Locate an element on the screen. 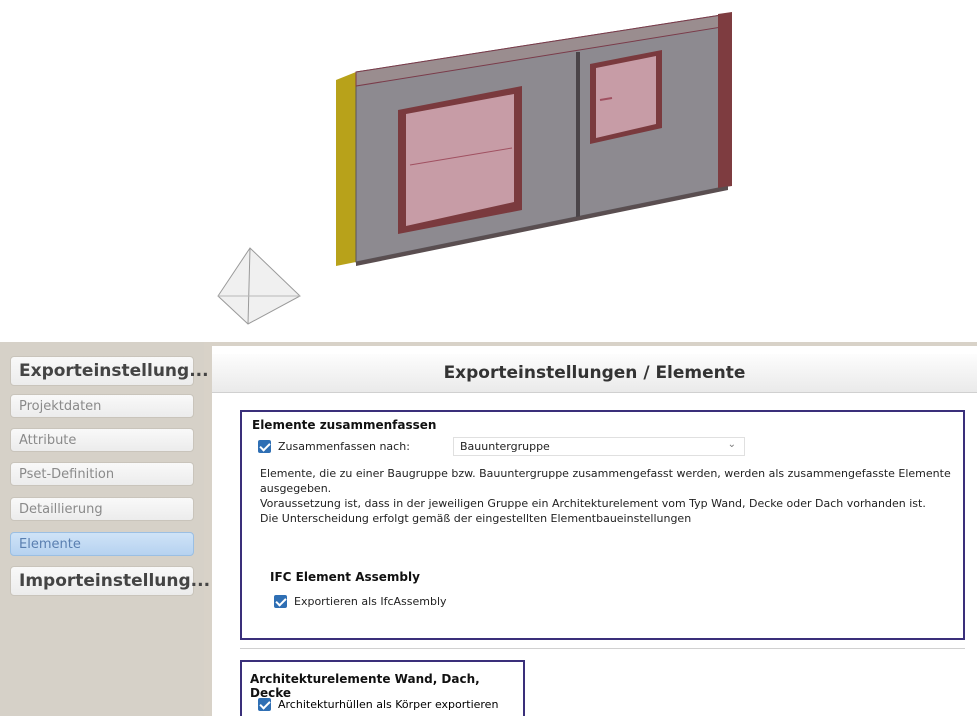 The image size is (977, 716). group-title: Architekturelemente Wand, Dach, Decke is located at coordinates (365, 686).